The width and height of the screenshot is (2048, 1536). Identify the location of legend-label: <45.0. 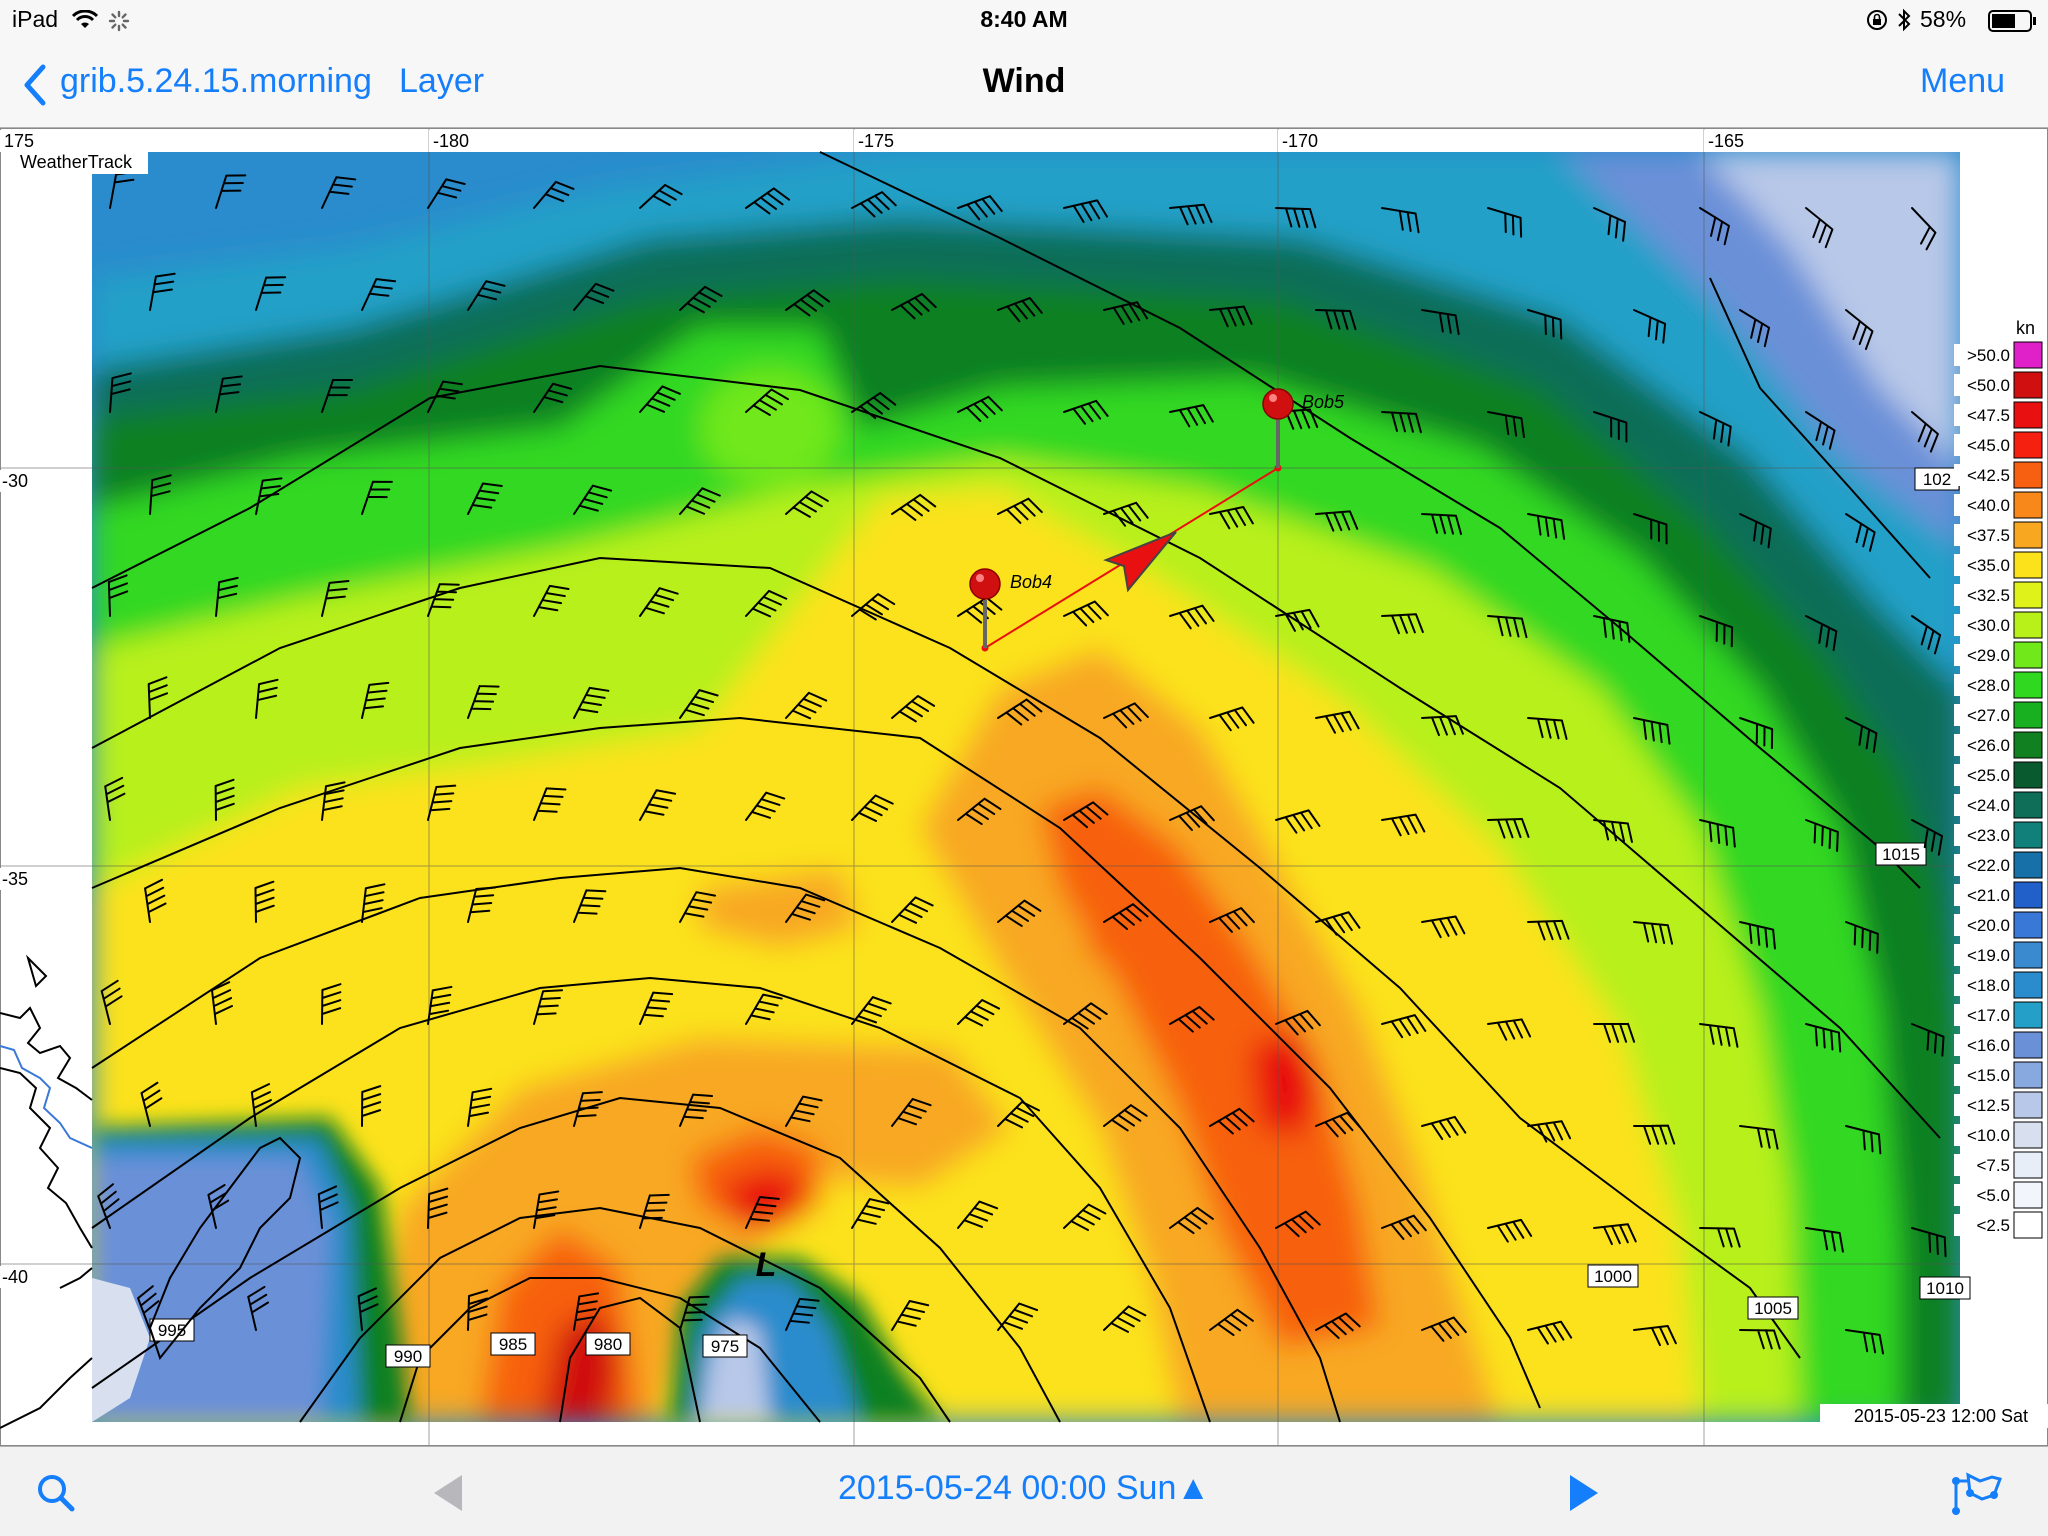
(1988, 445).